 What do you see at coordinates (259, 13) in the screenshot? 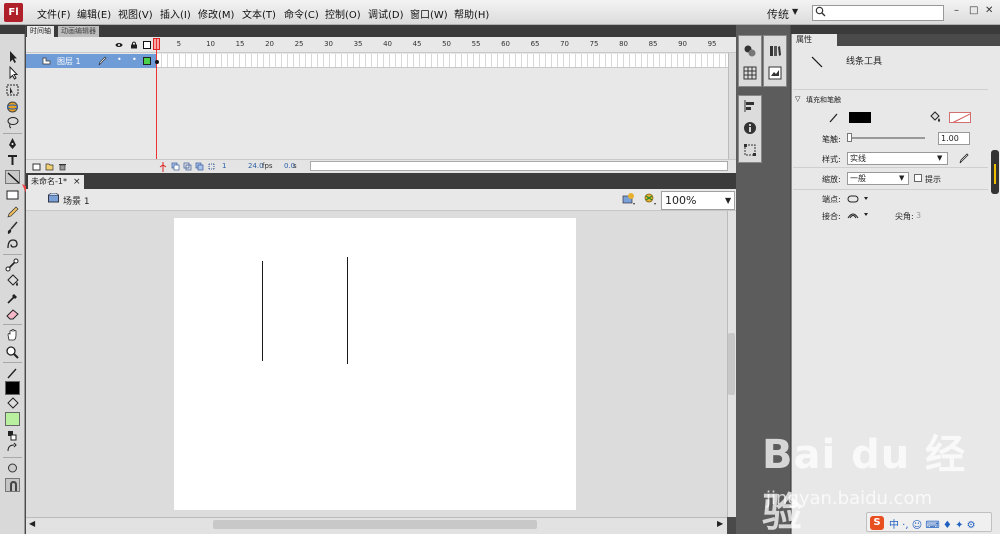
I see `menu-text: 文本(T)` at bounding box center [259, 13].